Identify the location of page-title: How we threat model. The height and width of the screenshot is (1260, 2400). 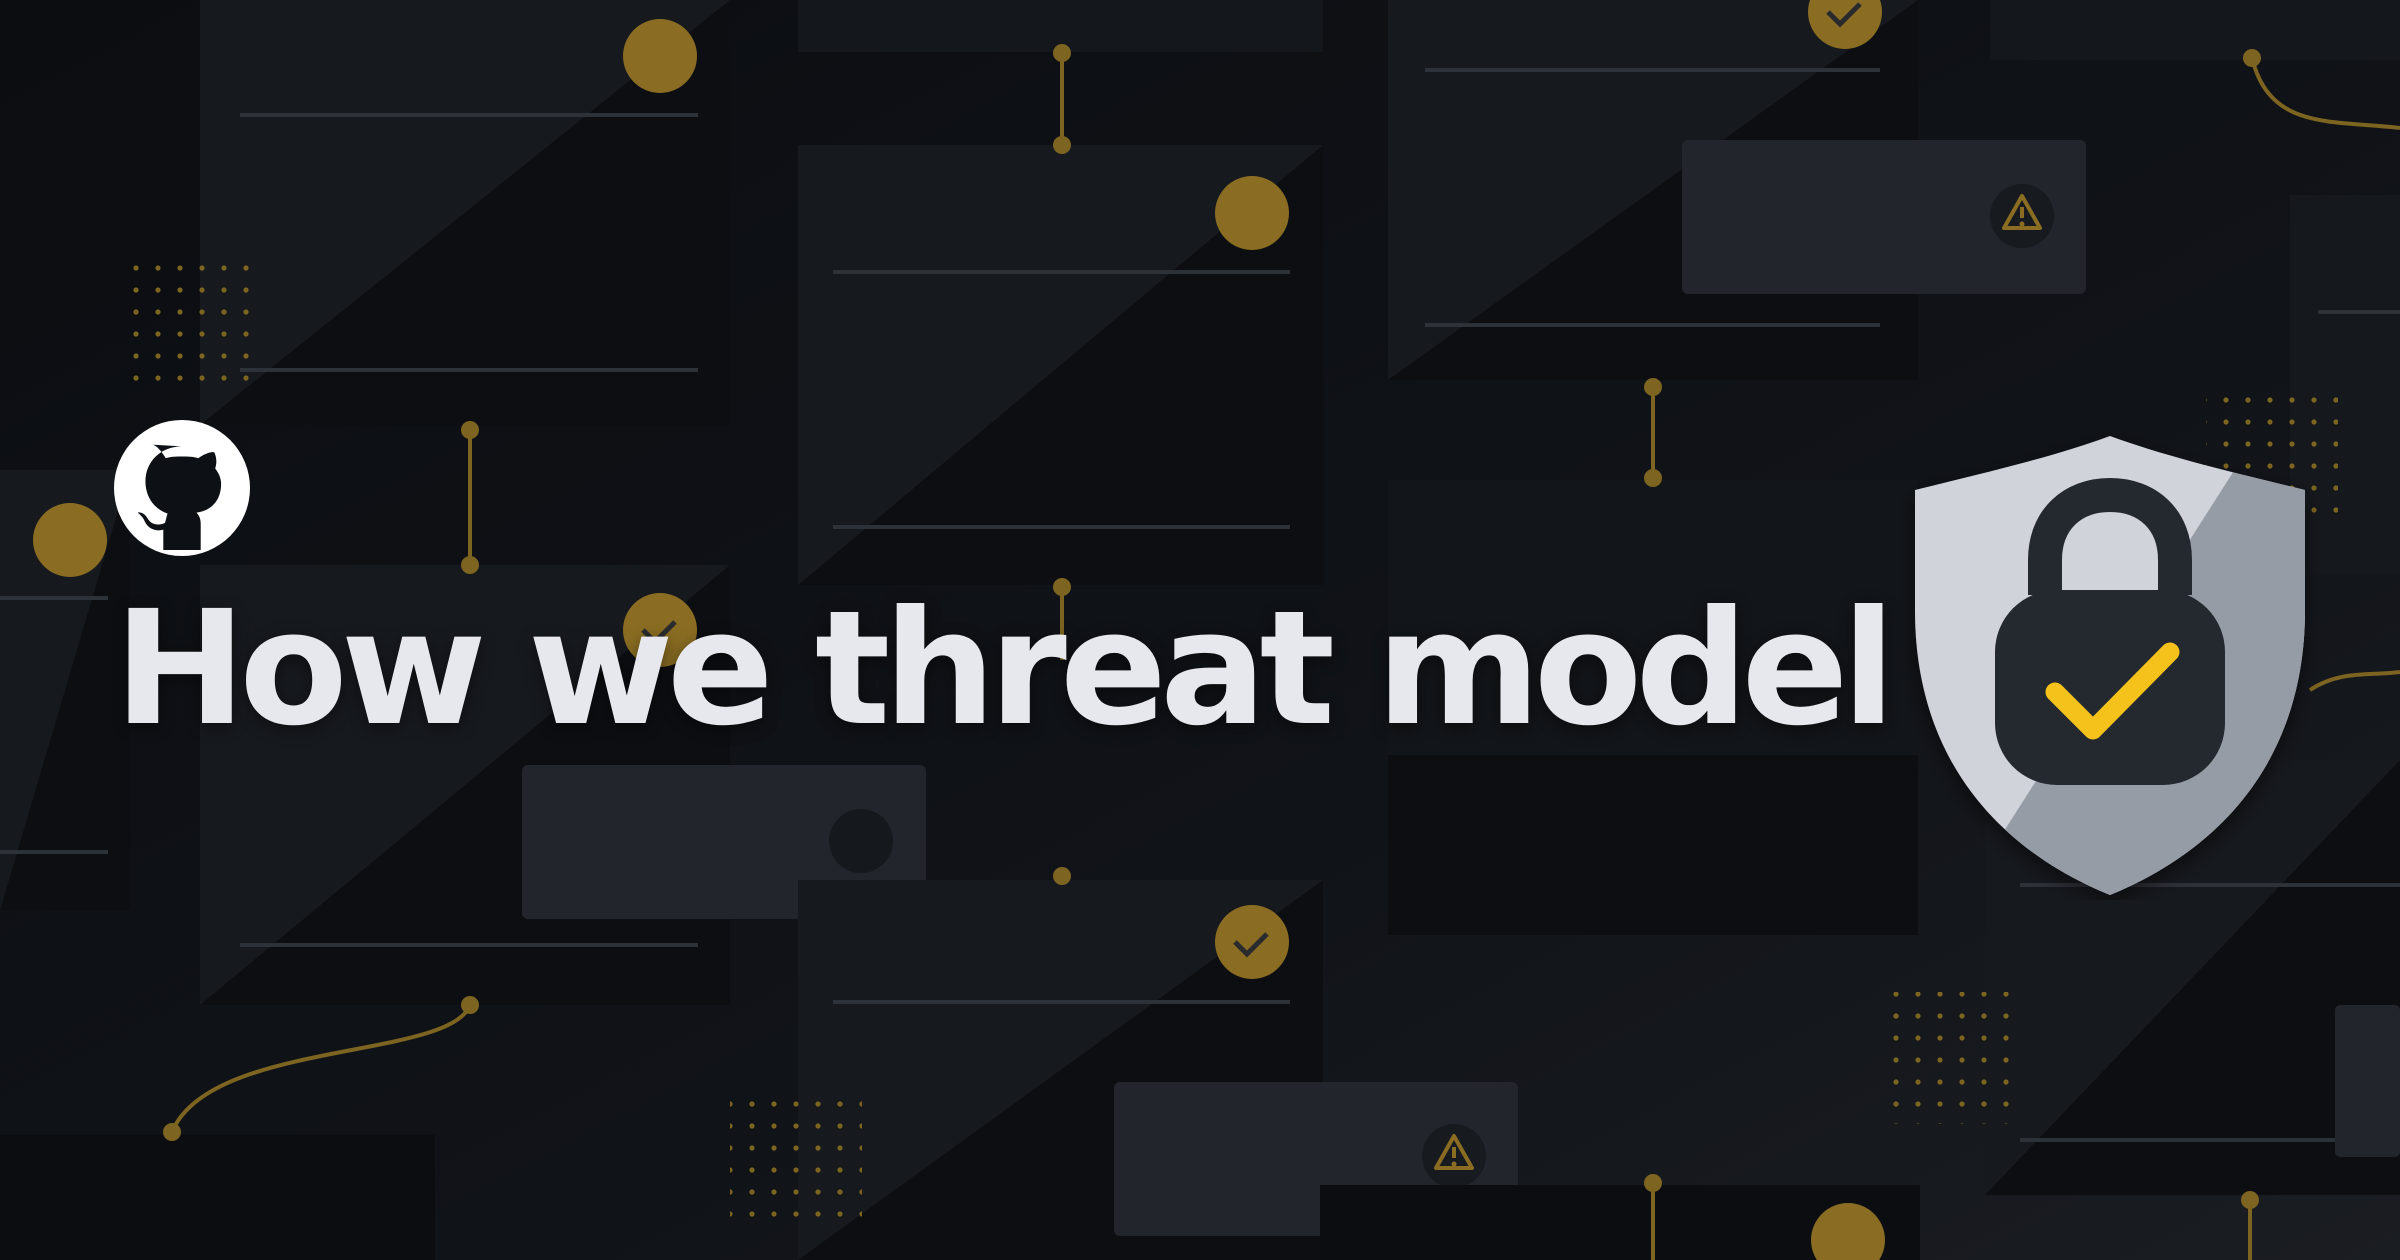
(1005, 669).